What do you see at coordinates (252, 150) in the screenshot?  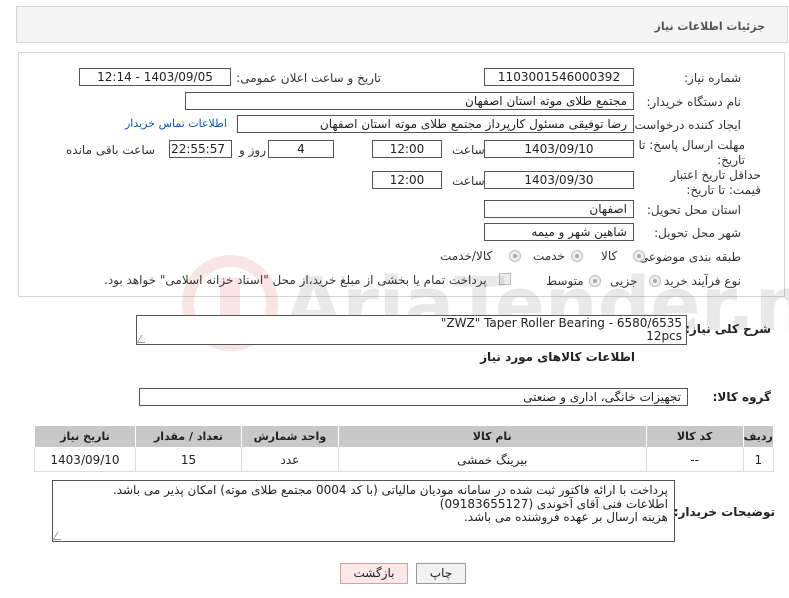 I see `days-label: روز و` at bounding box center [252, 150].